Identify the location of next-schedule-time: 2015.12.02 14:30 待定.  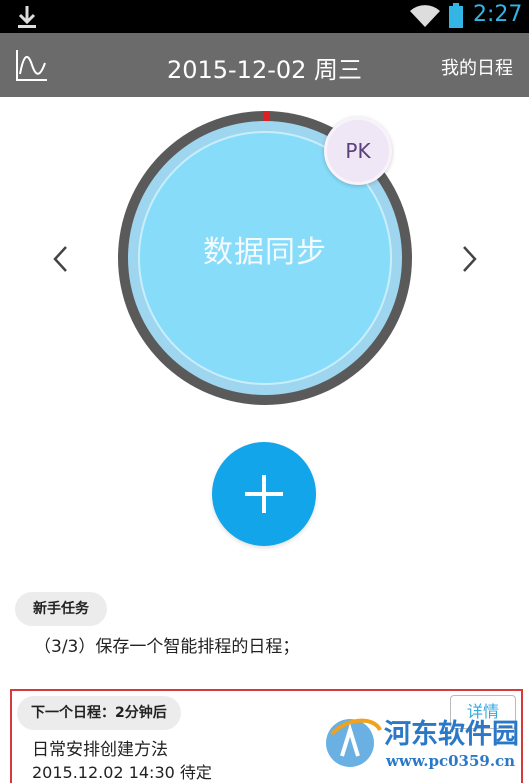
(122, 772).